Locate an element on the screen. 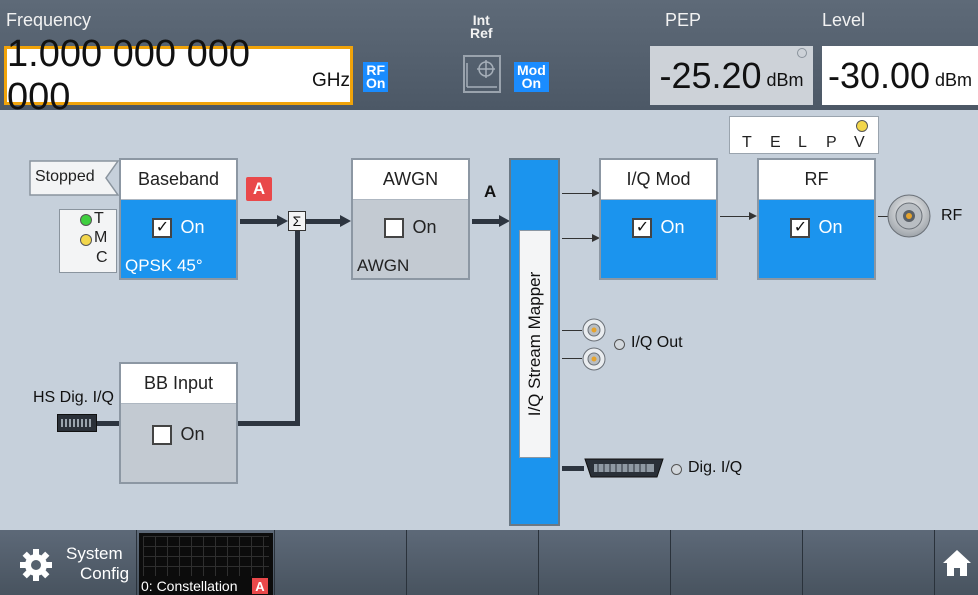 This screenshot has width=978, height=595. pep-info-icon is located at coordinates (802, 53).